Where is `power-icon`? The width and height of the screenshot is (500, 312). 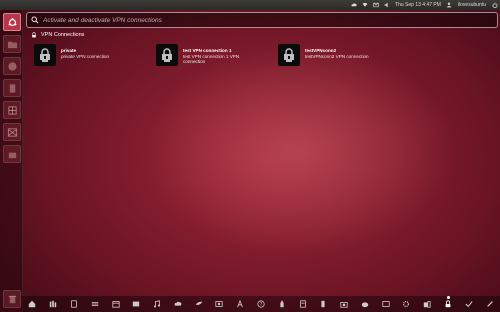
power-icon is located at coordinates (494, 5).